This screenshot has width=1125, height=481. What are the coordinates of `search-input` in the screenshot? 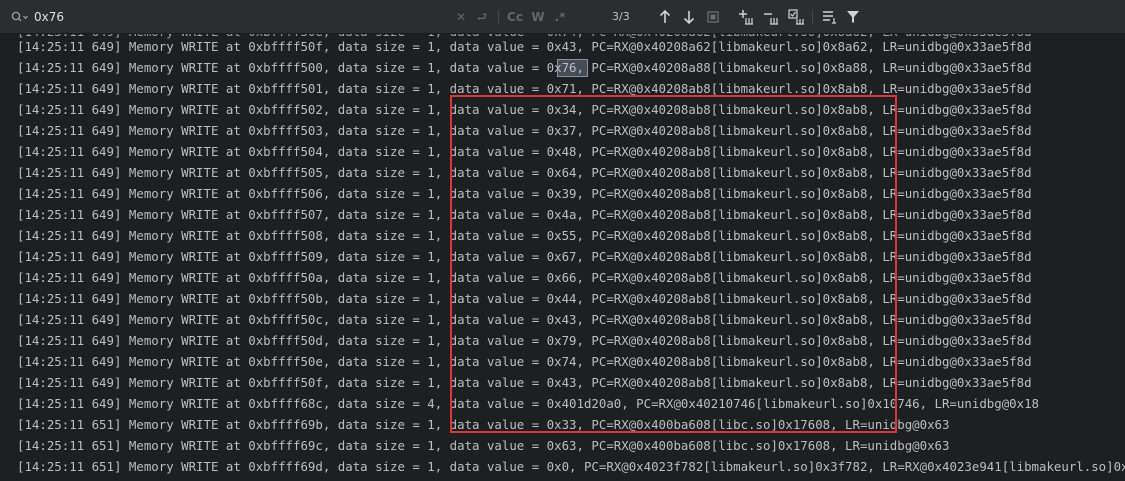 It's located at (234, 17).